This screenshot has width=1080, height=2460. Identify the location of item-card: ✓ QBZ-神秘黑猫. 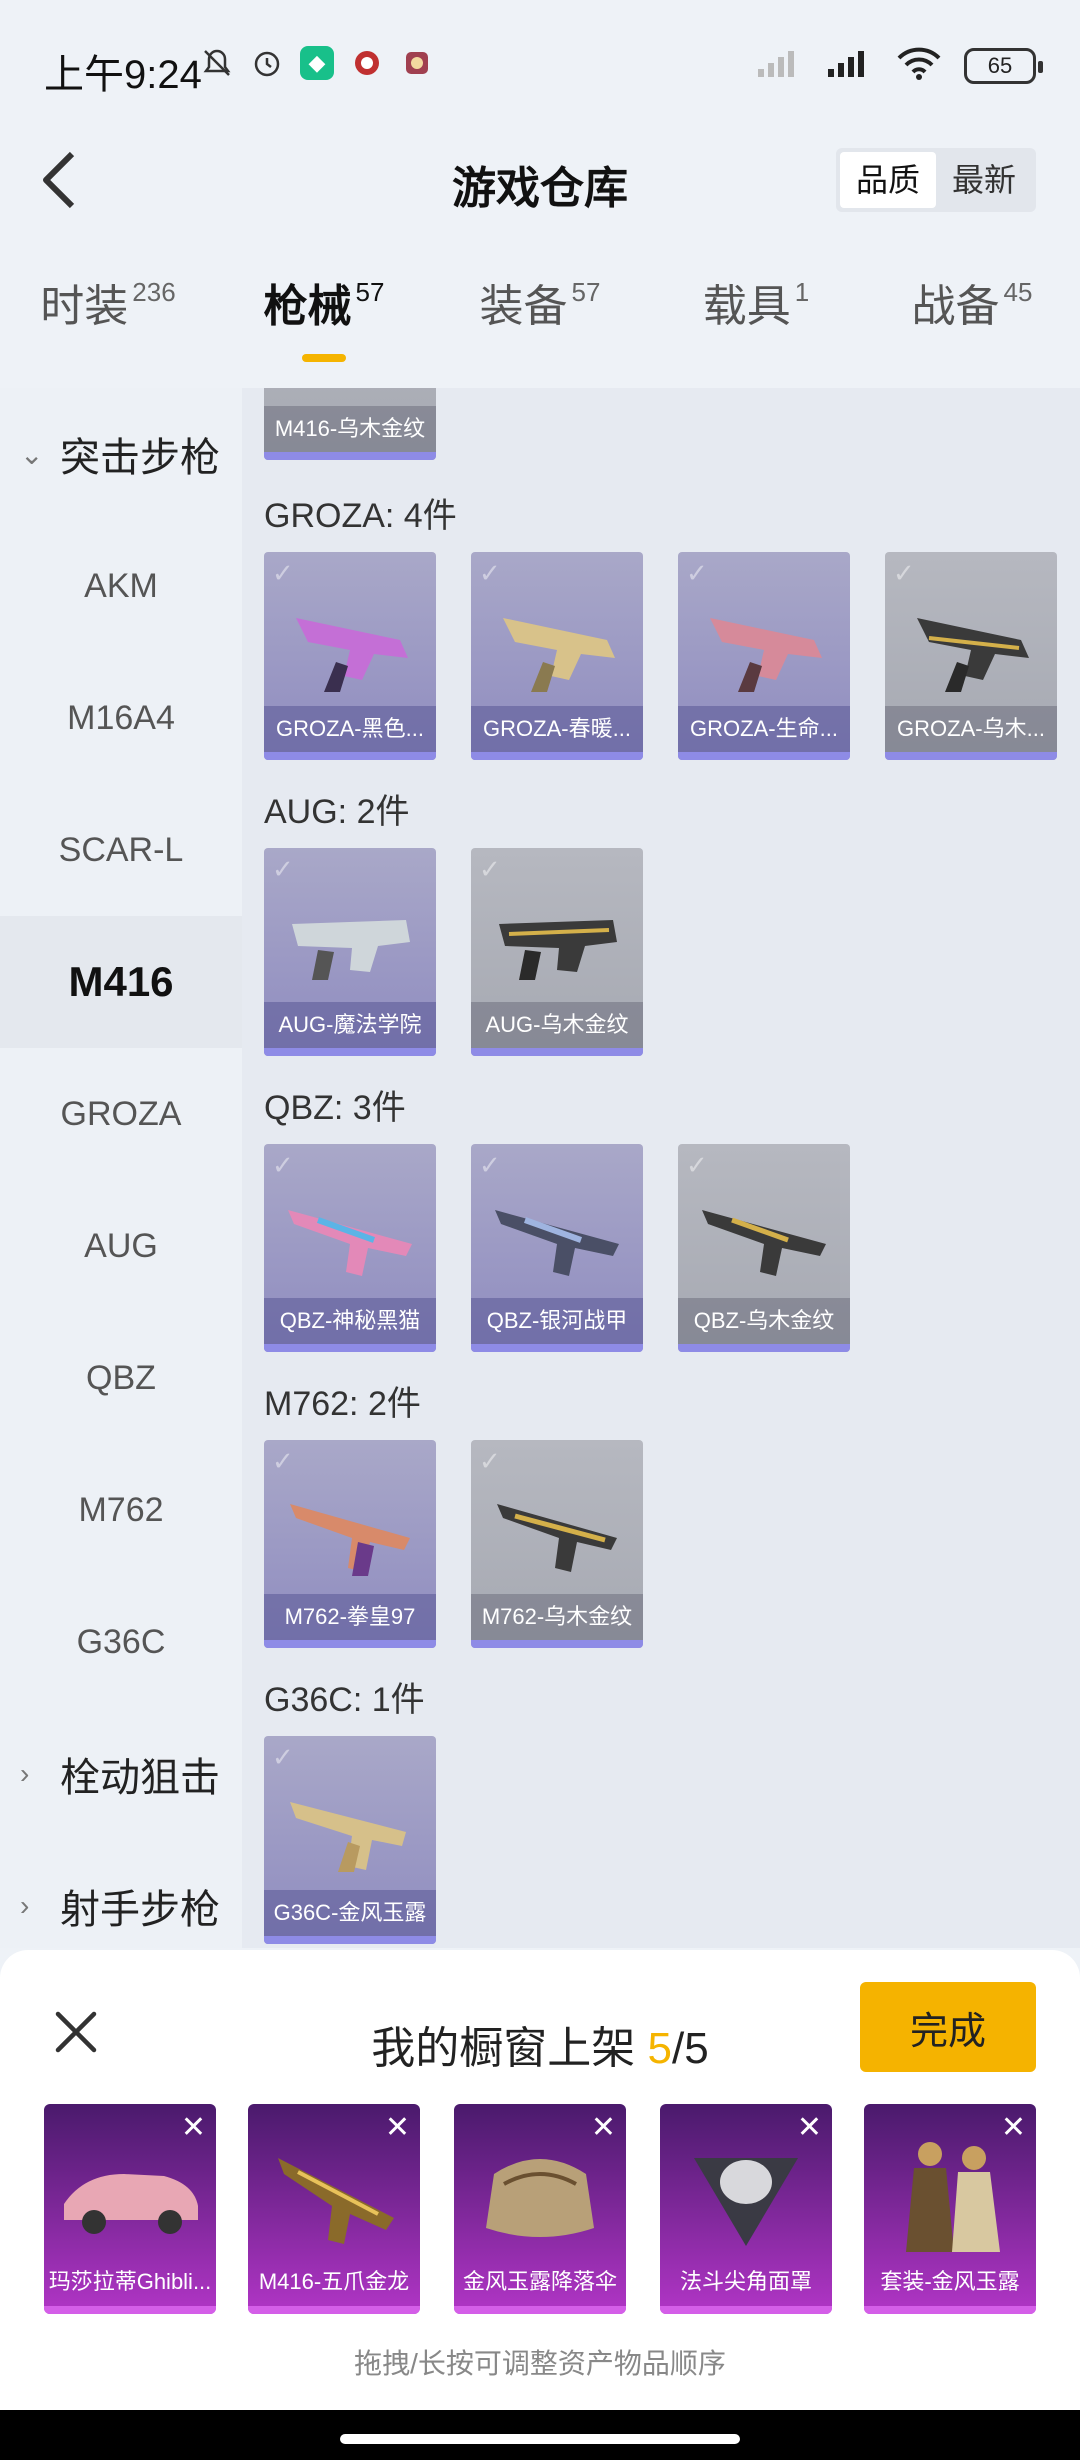
(350, 1248).